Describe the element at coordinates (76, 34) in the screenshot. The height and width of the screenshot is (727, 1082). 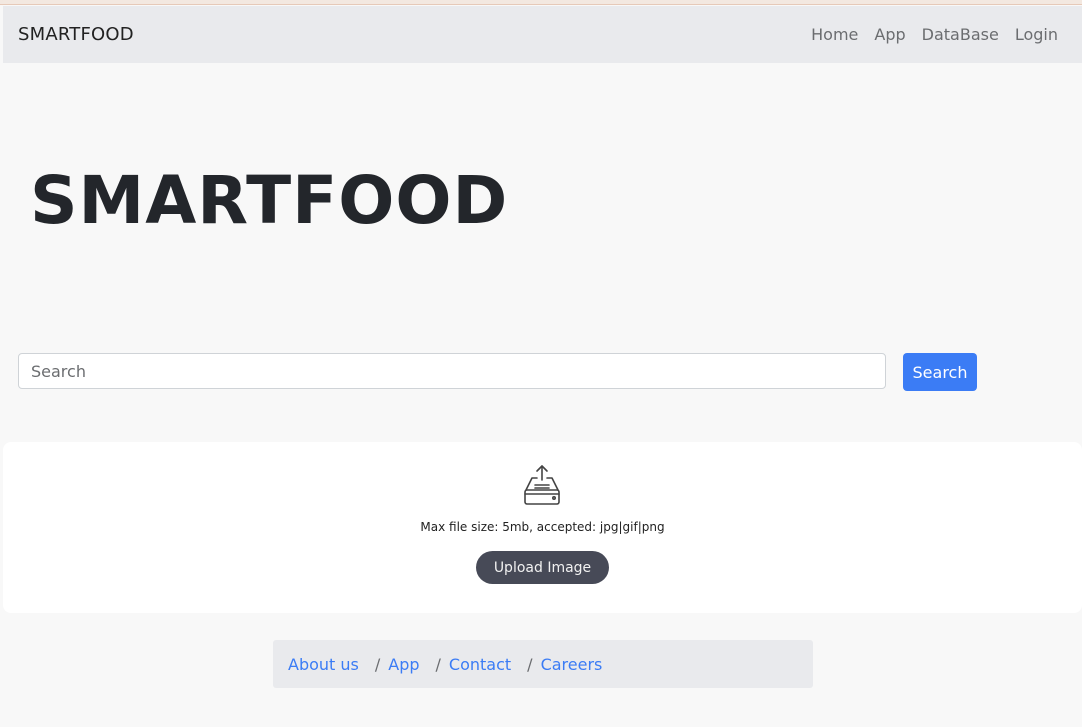
I see `navbar-brand: SMARTFOOD` at that location.